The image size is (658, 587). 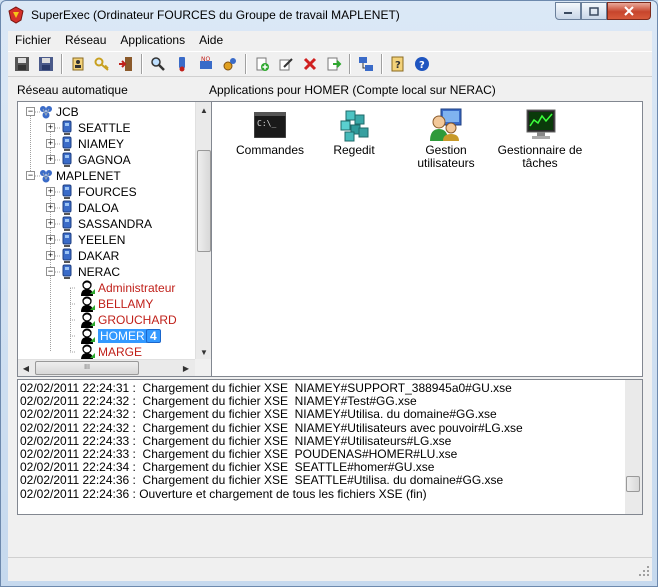 I want to click on tree-item-maplenet: − MAPLENET, so click(x=108, y=176).